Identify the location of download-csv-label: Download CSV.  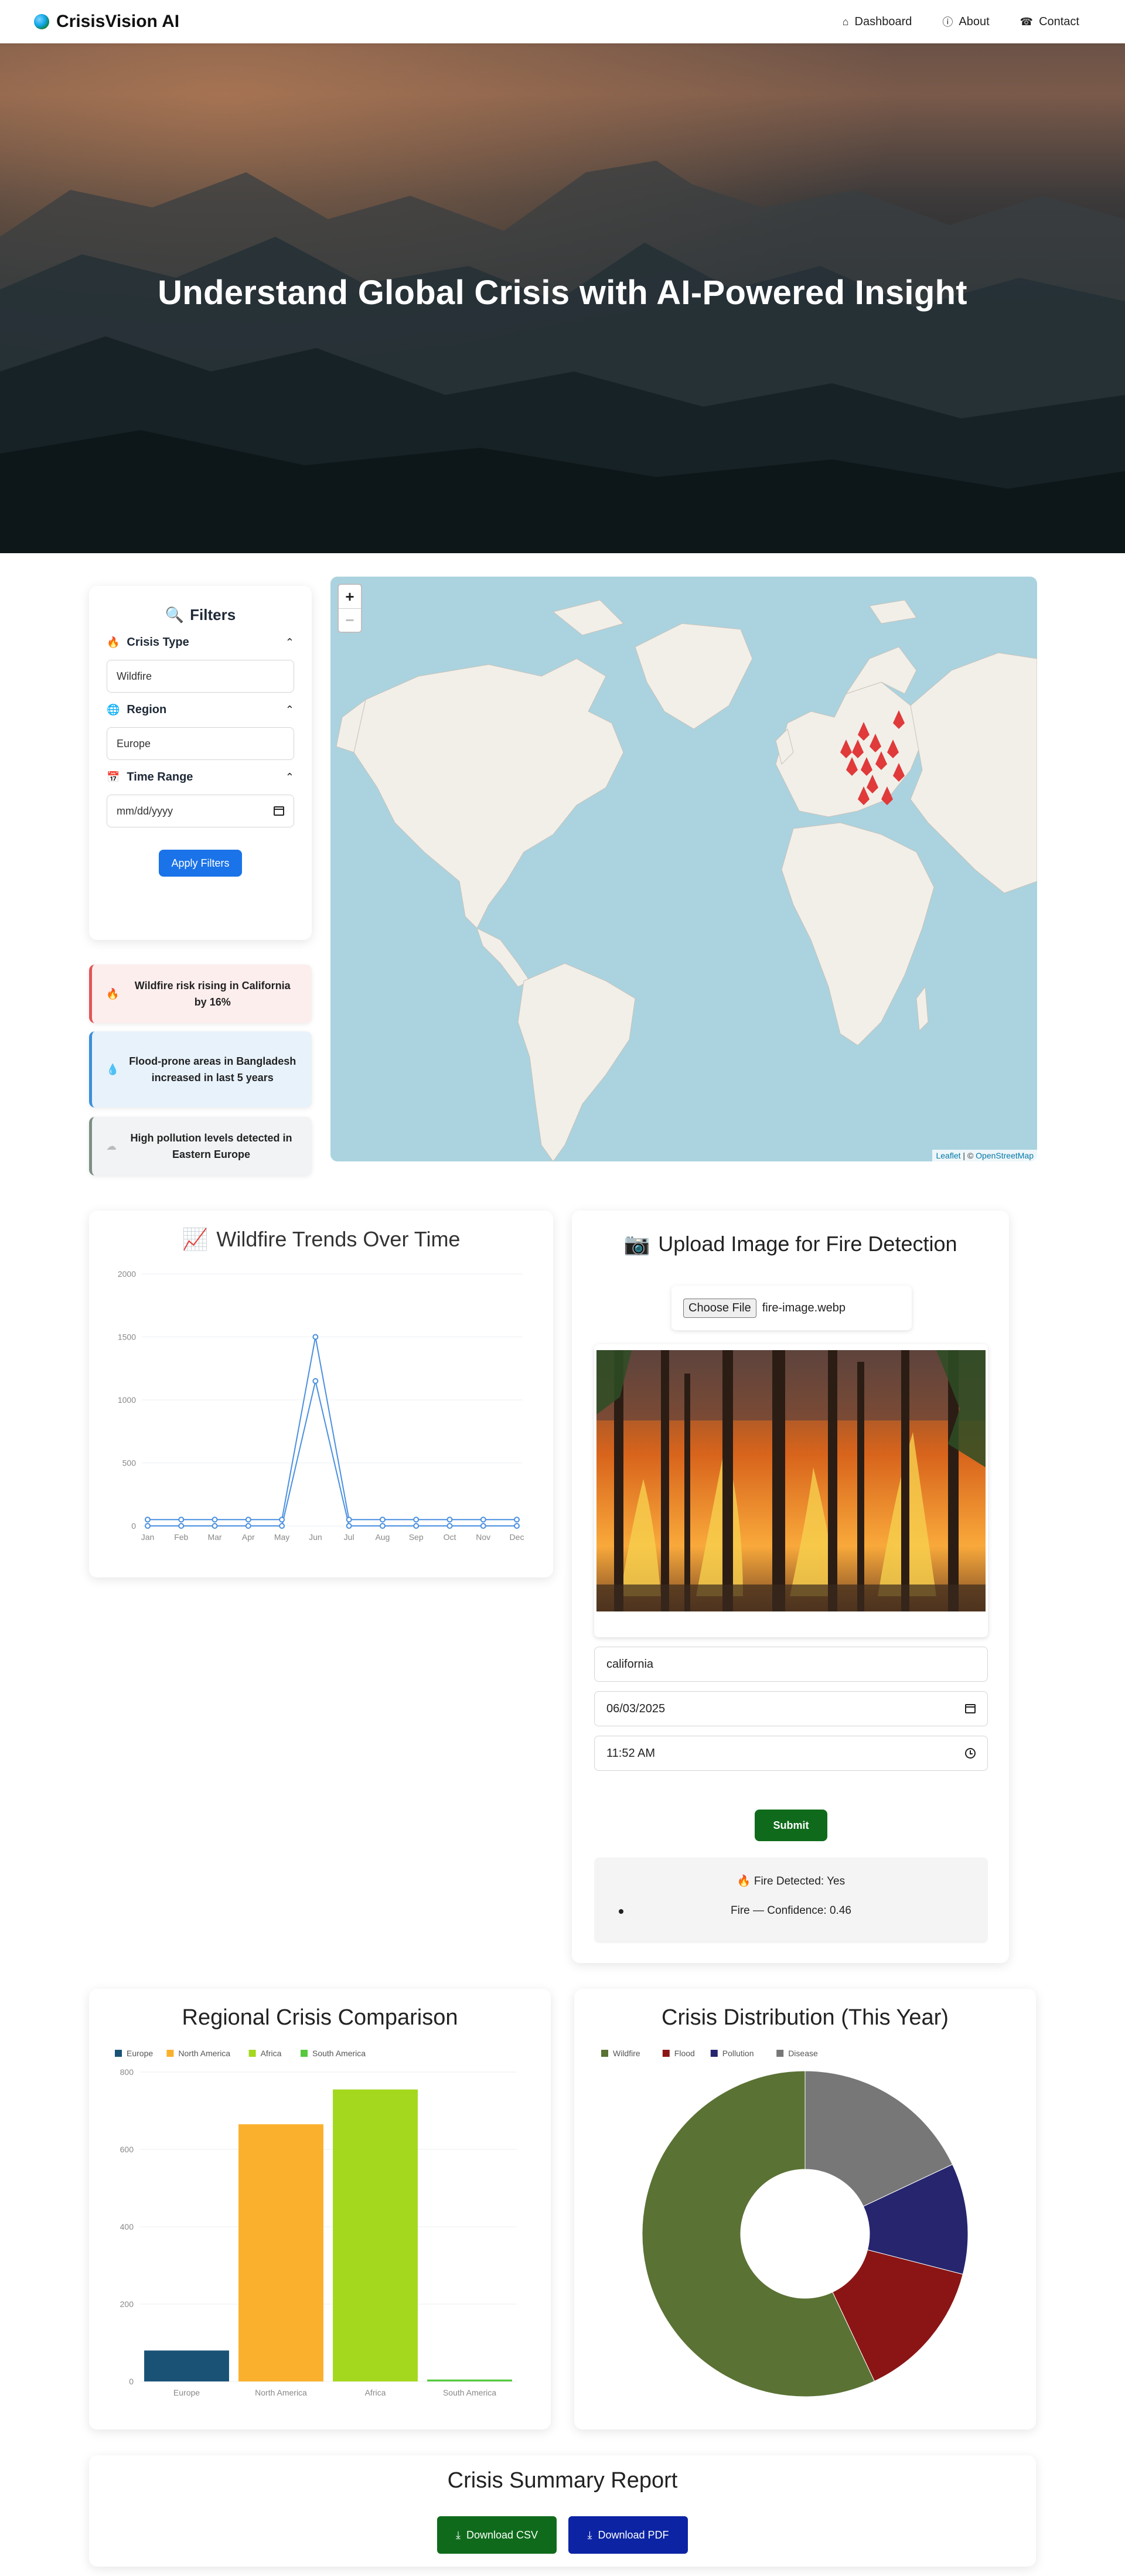
(502, 2535).